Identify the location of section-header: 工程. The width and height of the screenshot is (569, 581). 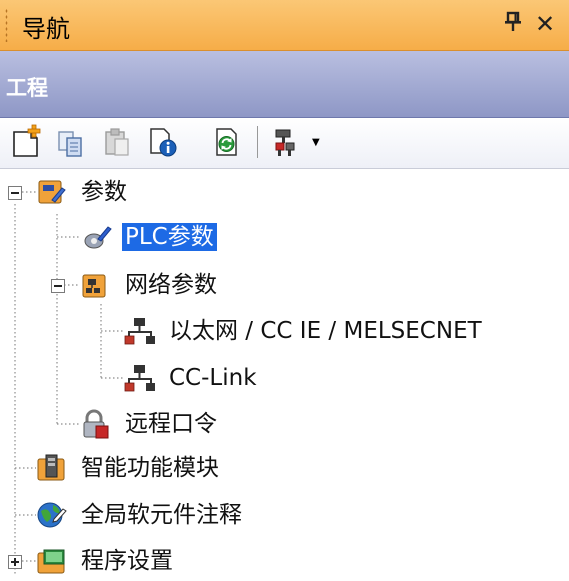
(284, 84).